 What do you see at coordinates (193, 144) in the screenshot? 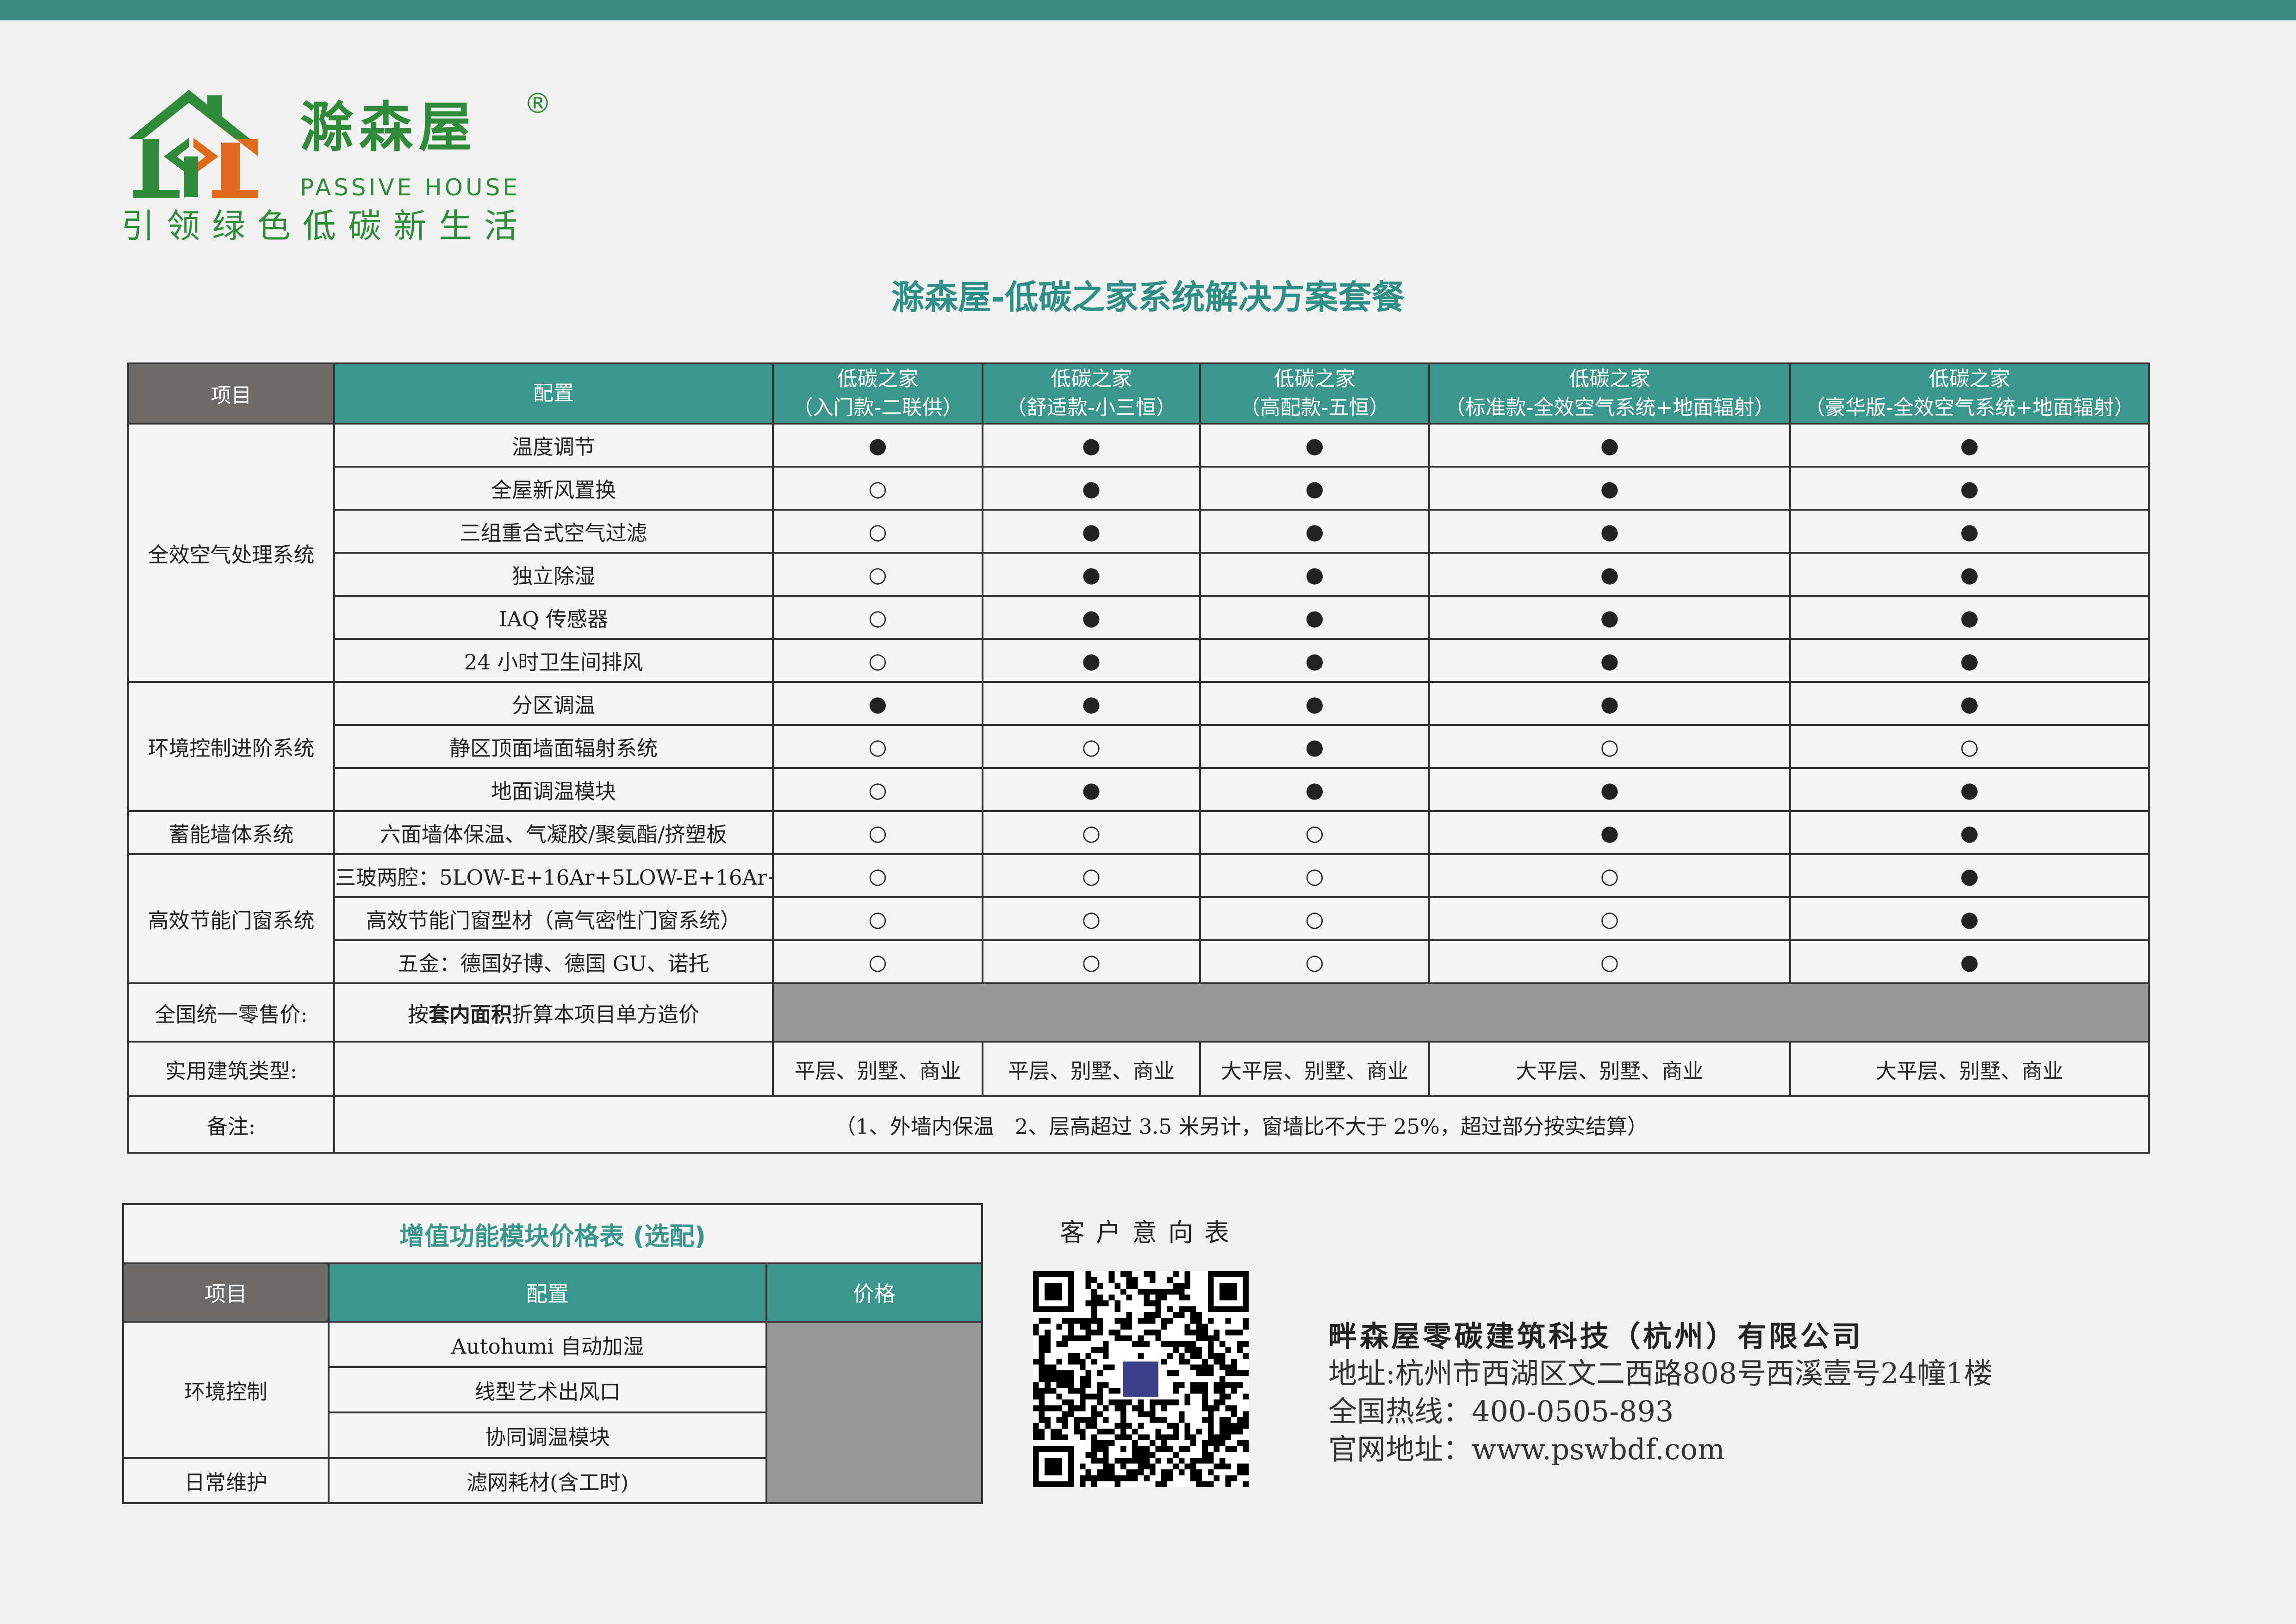
I see `house-logo-icon` at bounding box center [193, 144].